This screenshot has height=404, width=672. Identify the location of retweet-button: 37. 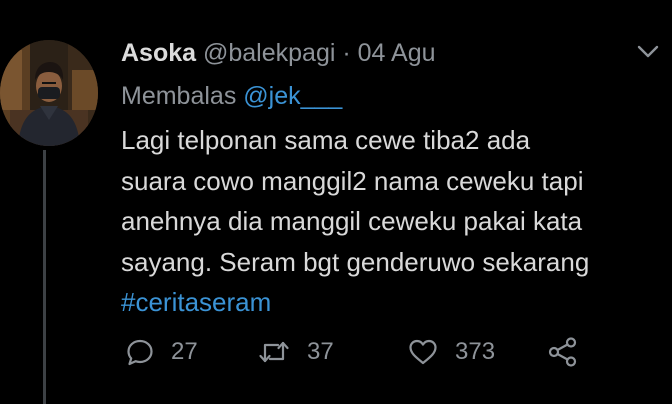
(295, 352).